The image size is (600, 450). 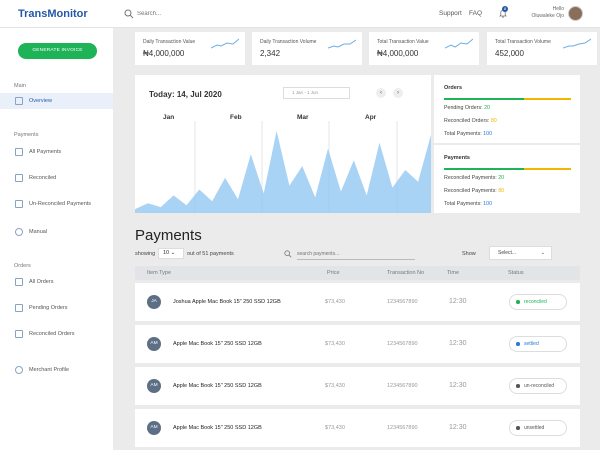 I want to click on status-text: un-reconciled, so click(x=539, y=386).